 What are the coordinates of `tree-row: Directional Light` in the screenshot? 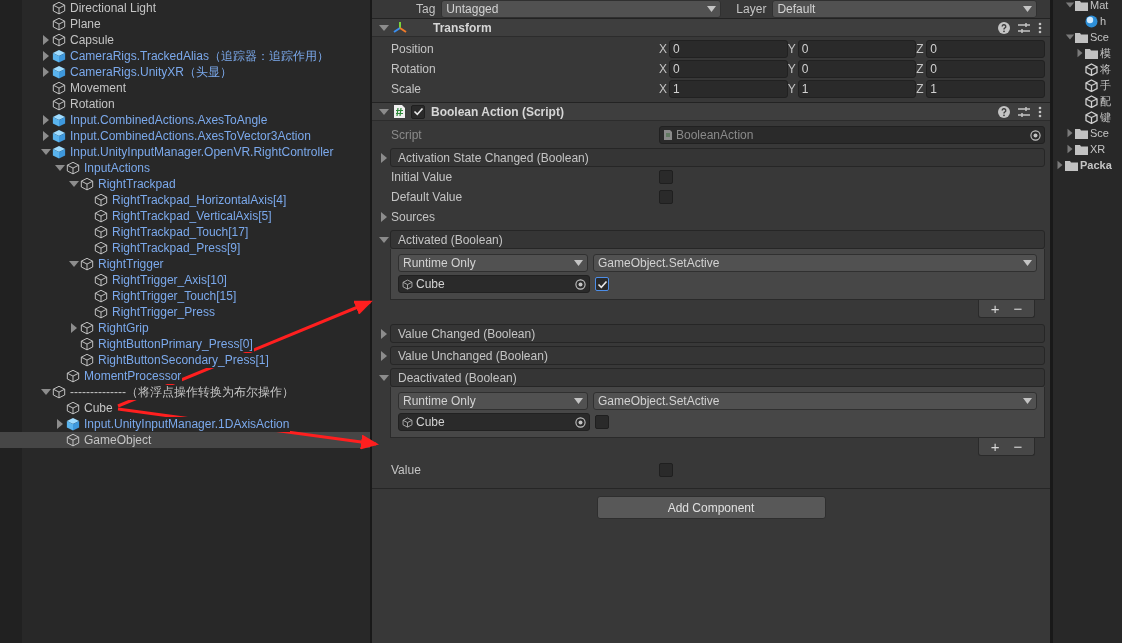 It's located at (185, 8).